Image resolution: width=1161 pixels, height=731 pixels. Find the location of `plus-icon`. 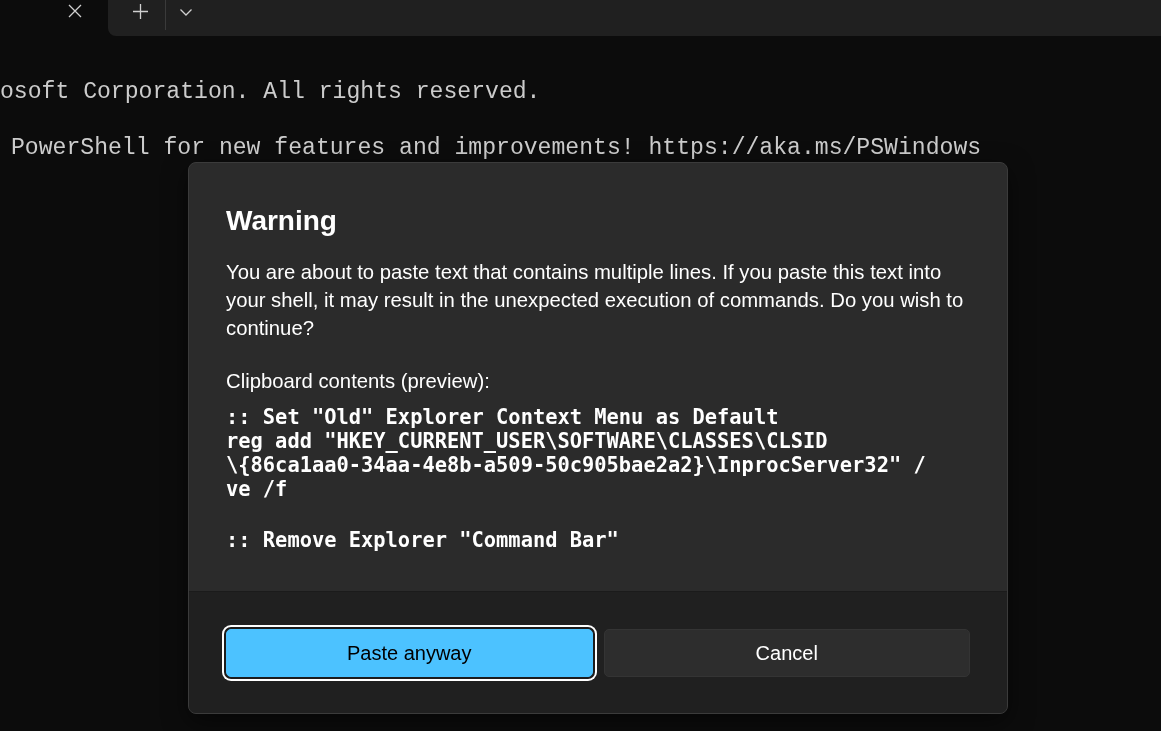

plus-icon is located at coordinates (140, 11).